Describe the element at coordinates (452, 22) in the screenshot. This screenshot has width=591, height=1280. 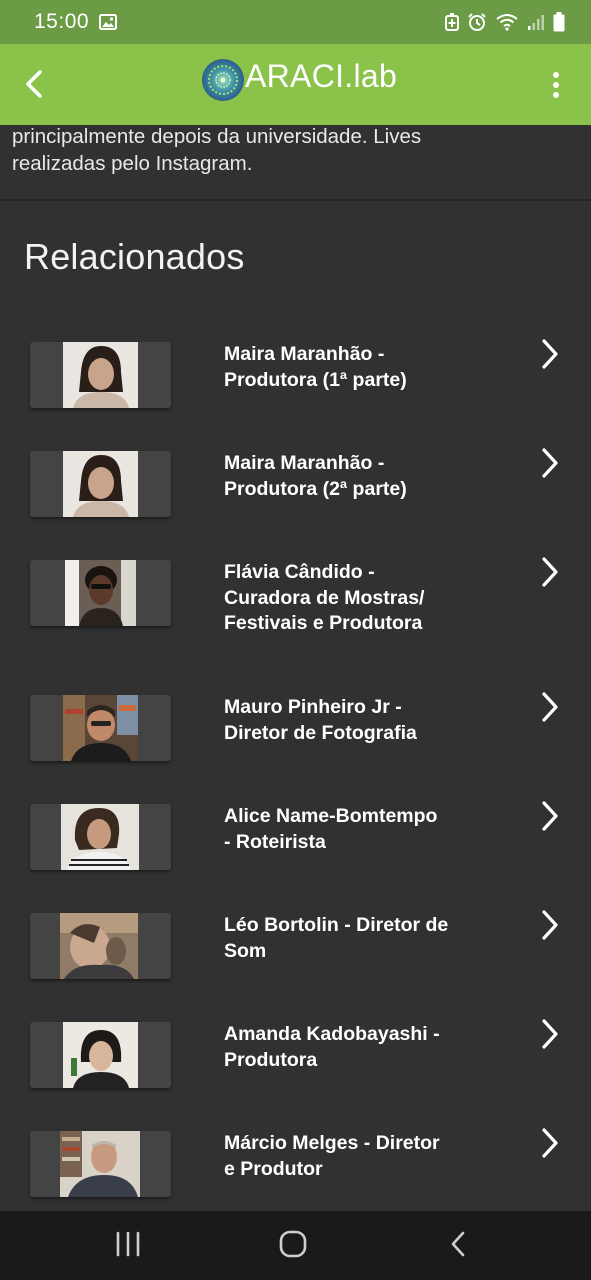
I see `battery-saver-icon` at that location.